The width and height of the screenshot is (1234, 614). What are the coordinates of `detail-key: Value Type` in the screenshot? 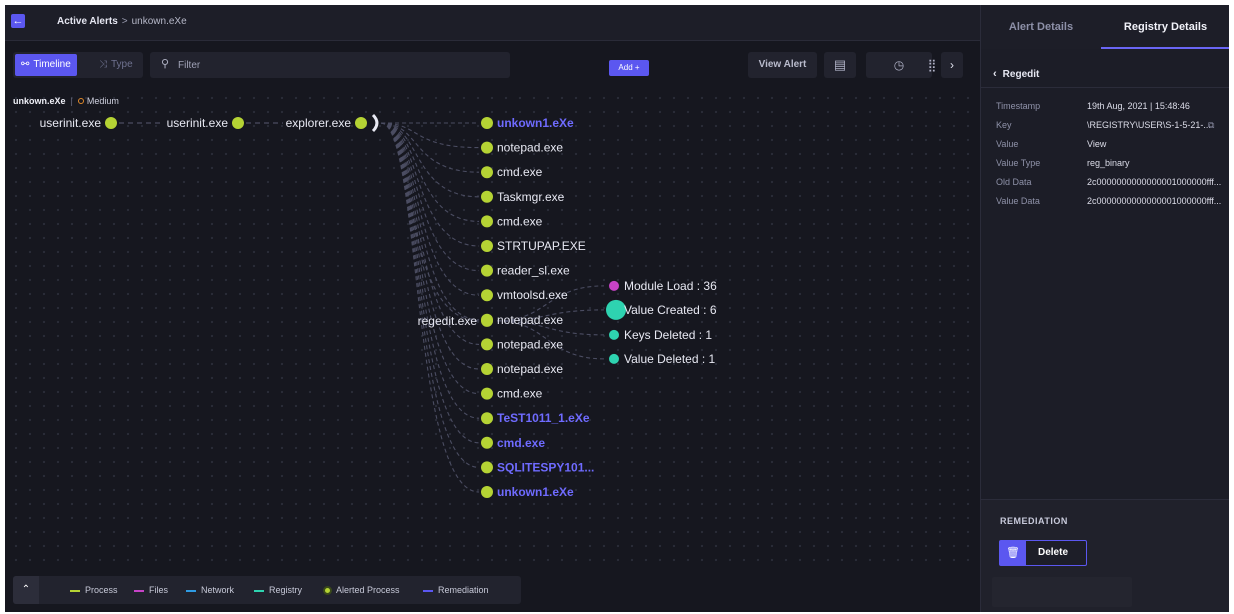 It's located at (1018, 163).